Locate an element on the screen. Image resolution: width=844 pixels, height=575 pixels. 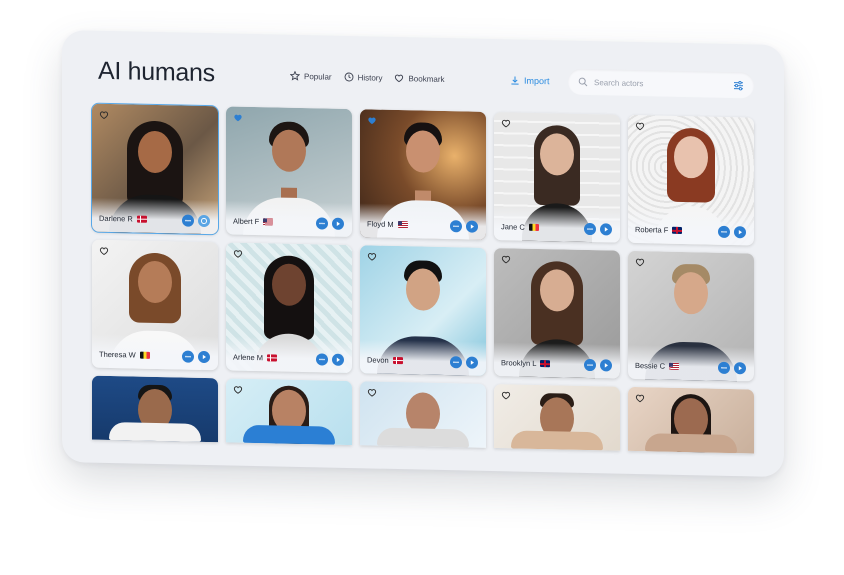
actor-name: Brooklyn L is located at coordinates (519, 363).